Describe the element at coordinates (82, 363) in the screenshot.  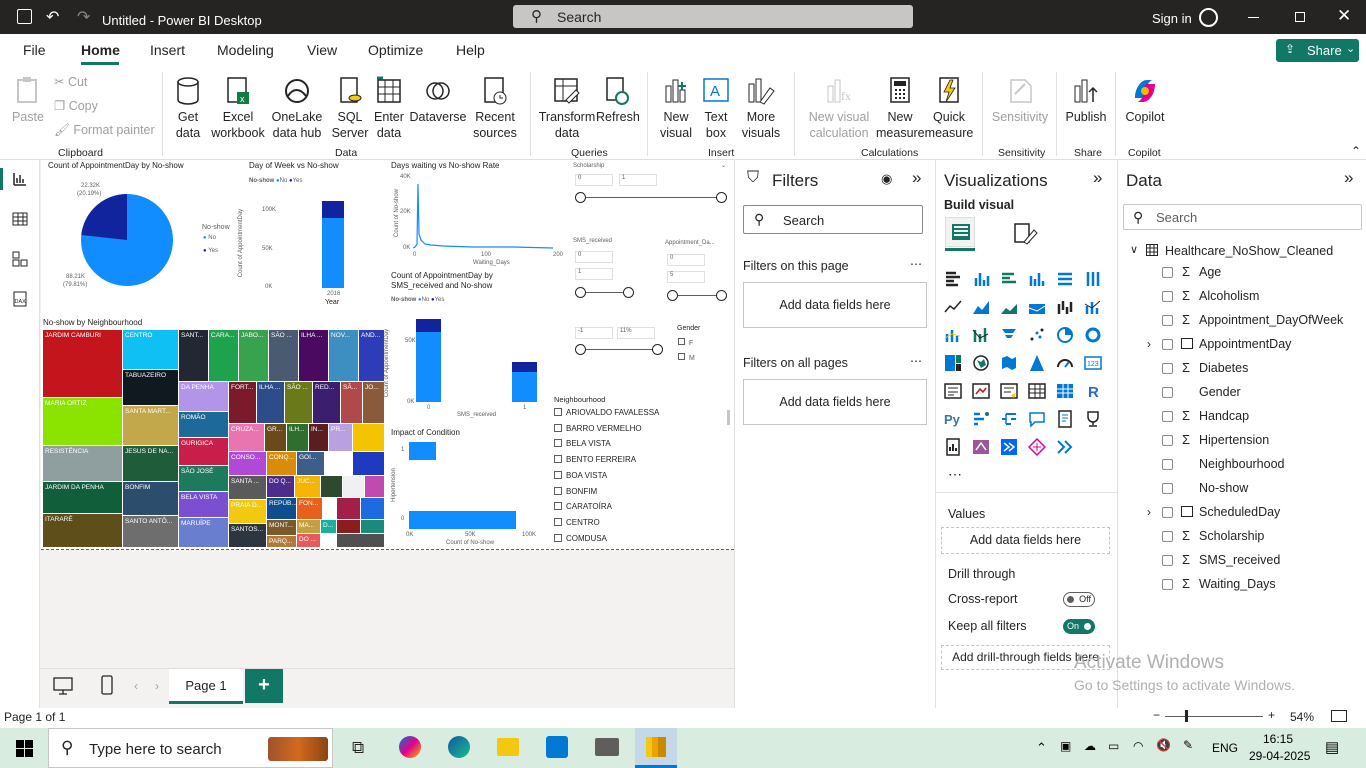
I see `treemap-cell: JARDIM CAMBURI` at that location.